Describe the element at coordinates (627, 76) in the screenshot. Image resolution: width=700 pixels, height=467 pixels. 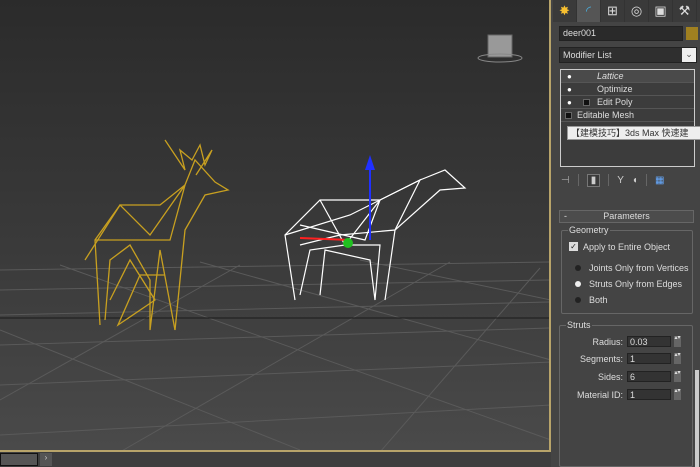
I see `stack-item-lattice: ● Lattice` at that location.